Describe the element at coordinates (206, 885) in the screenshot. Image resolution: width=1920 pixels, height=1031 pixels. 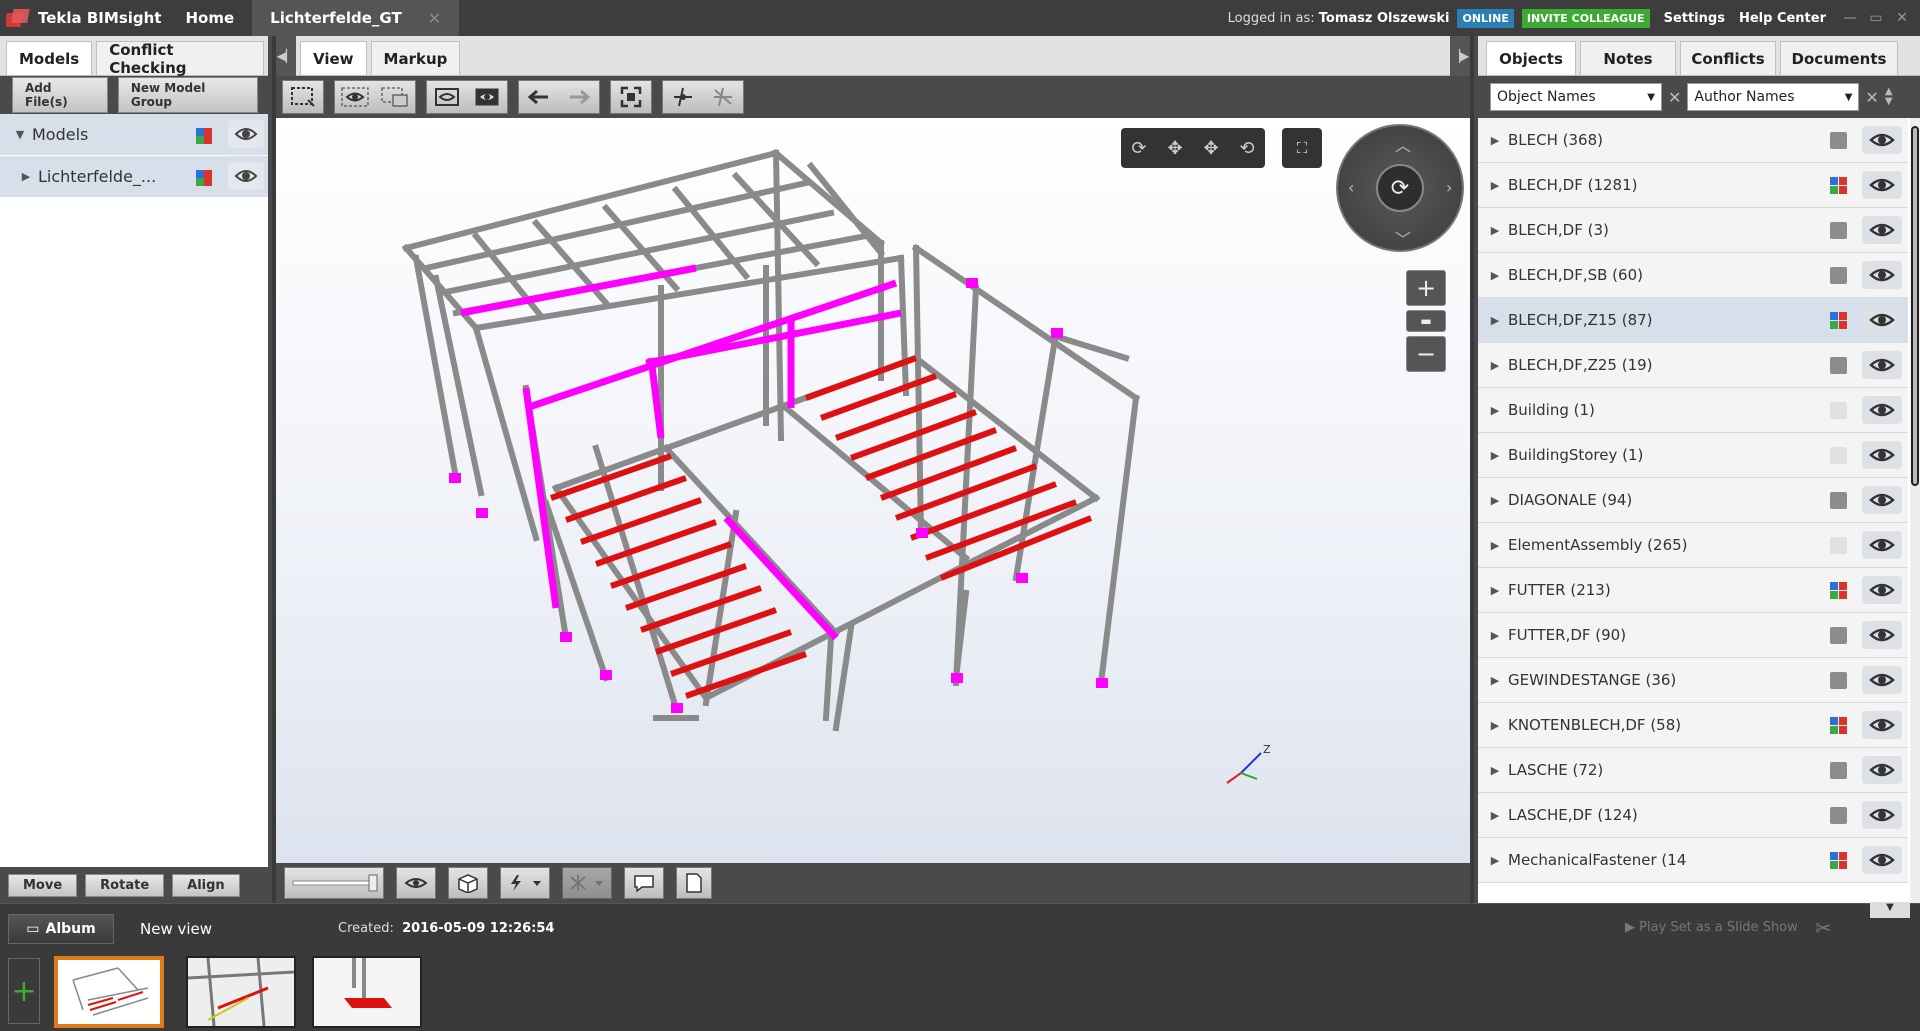
I see `align-button: Align` at that location.